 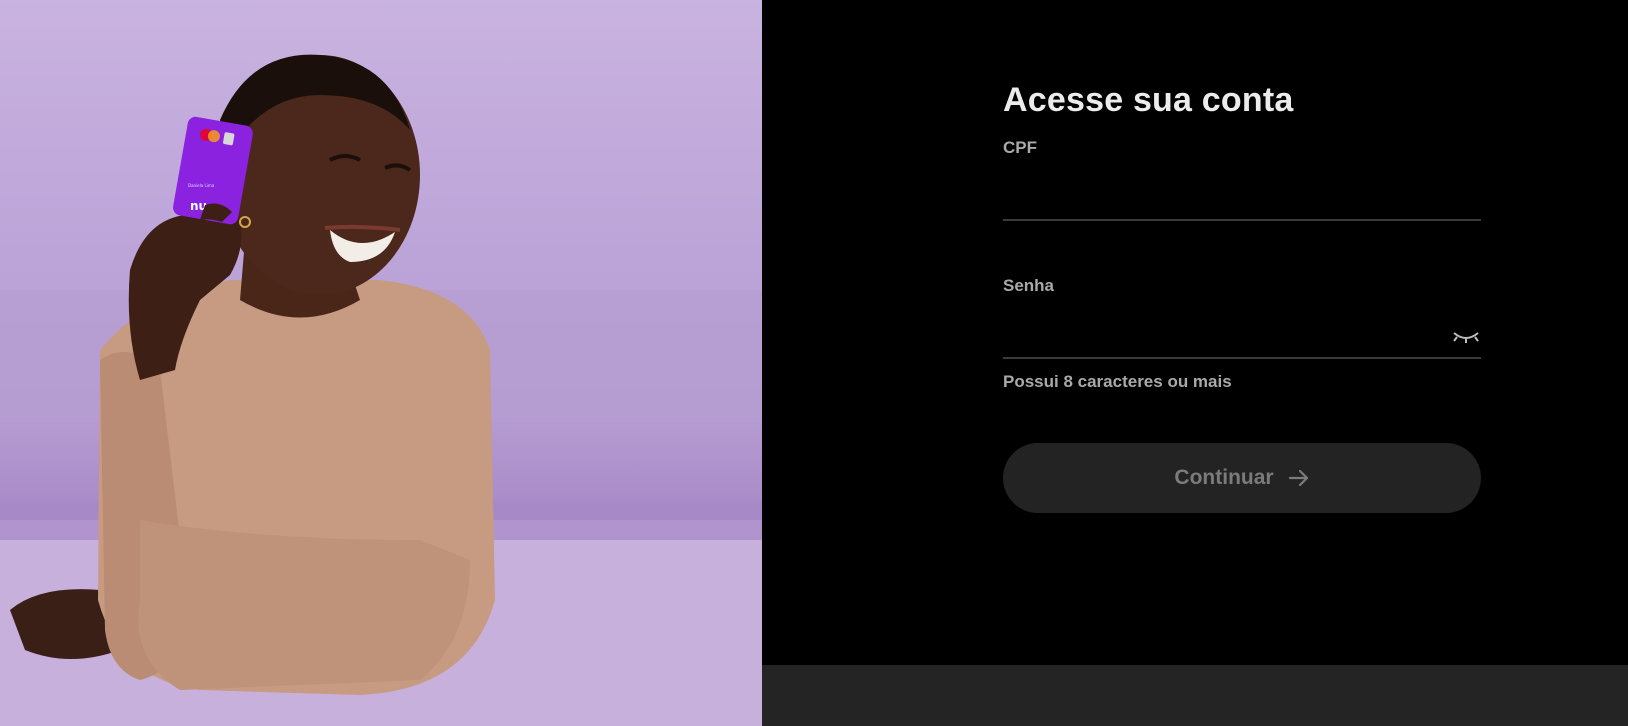 I want to click on password-hint: Possui 8 caracteres ou mais, so click(x=1117, y=381).